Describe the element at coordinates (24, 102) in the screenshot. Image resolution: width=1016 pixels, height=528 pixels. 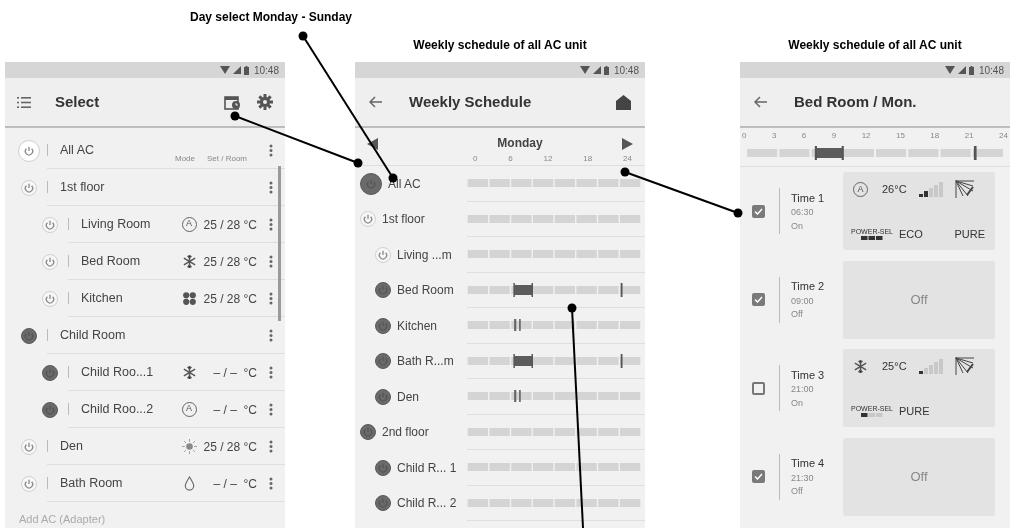
I see `menu-icon` at that location.